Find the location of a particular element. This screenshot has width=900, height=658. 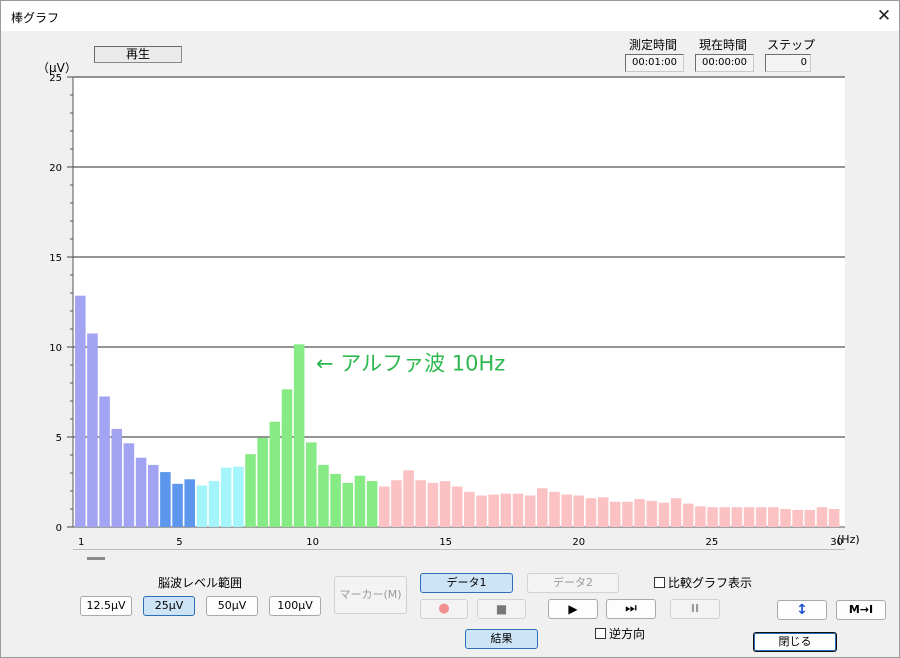

alpha-wave-annotation: ← アルファ波 10Hz is located at coordinates (410, 363).